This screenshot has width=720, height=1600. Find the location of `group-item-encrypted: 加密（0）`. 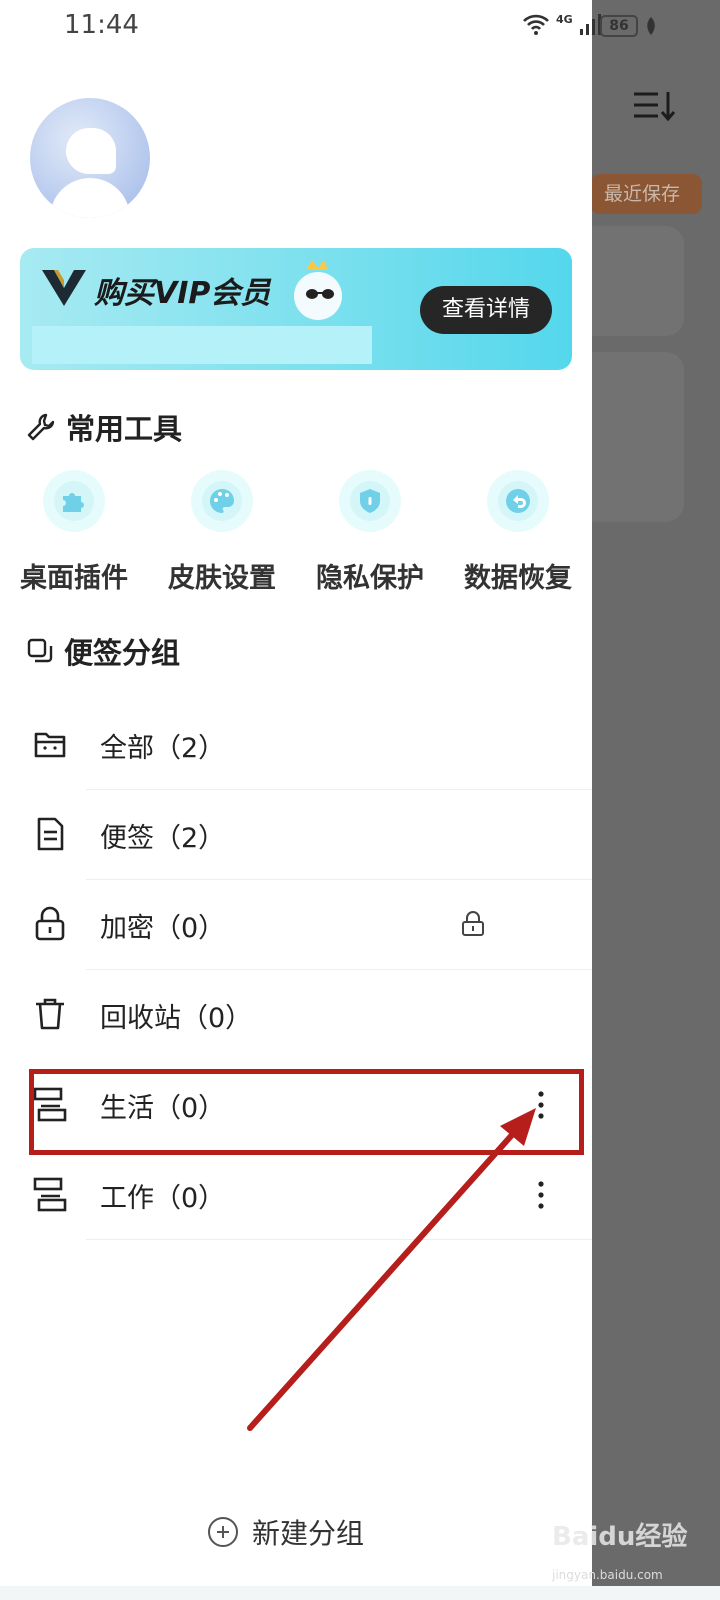

group-item-encrypted: 加密（0） is located at coordinates (296, 925).